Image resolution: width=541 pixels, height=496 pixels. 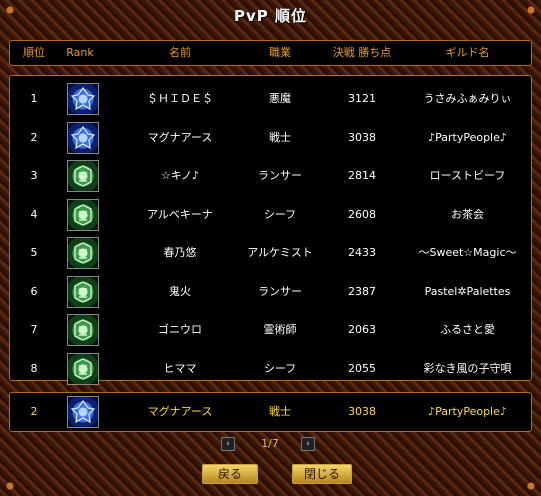 I want to click on self-job: 戦士, so click(x=280, y=411).